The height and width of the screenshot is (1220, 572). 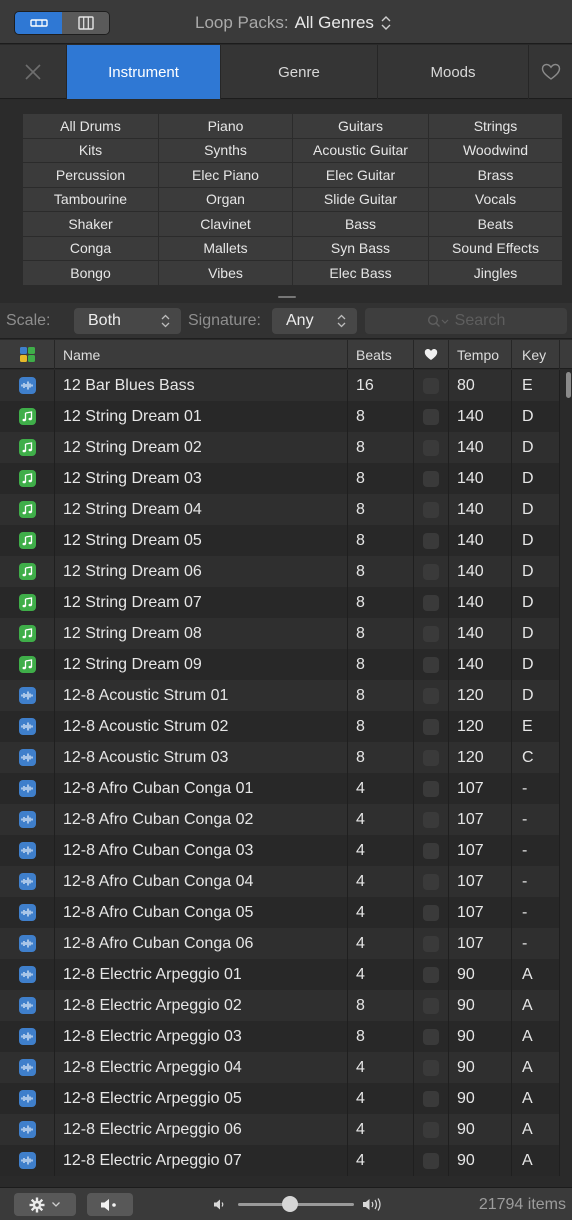 What do you see at coordinates (286, 943) in the screenshot?
I see `table-row: 12-8 Afro Cuban Conga 06 4 107-` at bounding box center [286, 943].